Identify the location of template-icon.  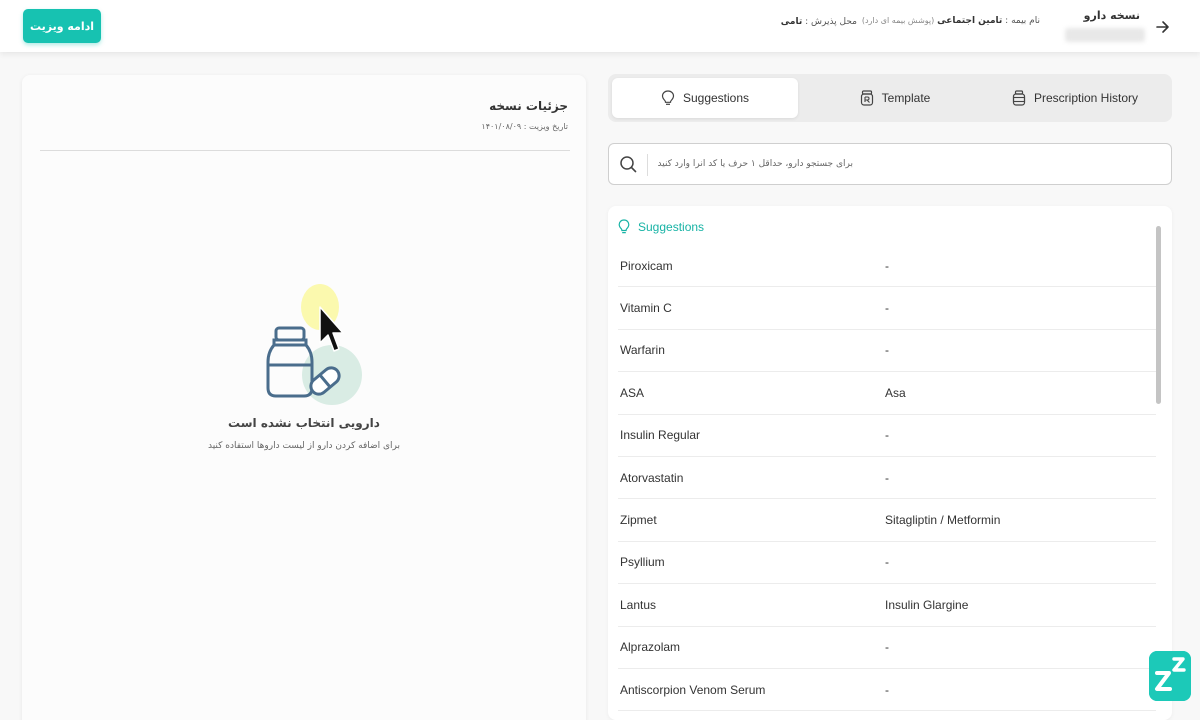
(866, 98).